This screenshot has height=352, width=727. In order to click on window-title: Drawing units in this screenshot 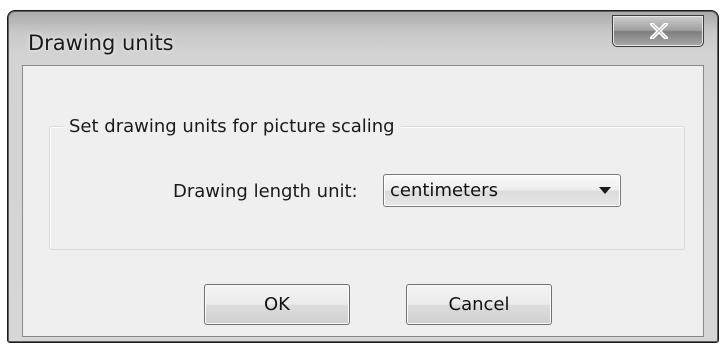, I will do `click(101, 43)`.